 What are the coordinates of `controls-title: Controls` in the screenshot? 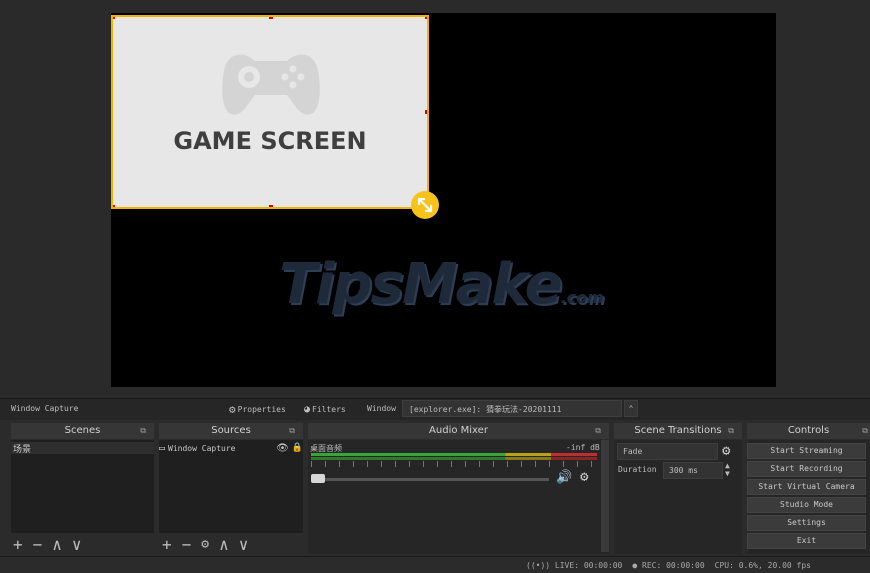 It's located at (808, 430).